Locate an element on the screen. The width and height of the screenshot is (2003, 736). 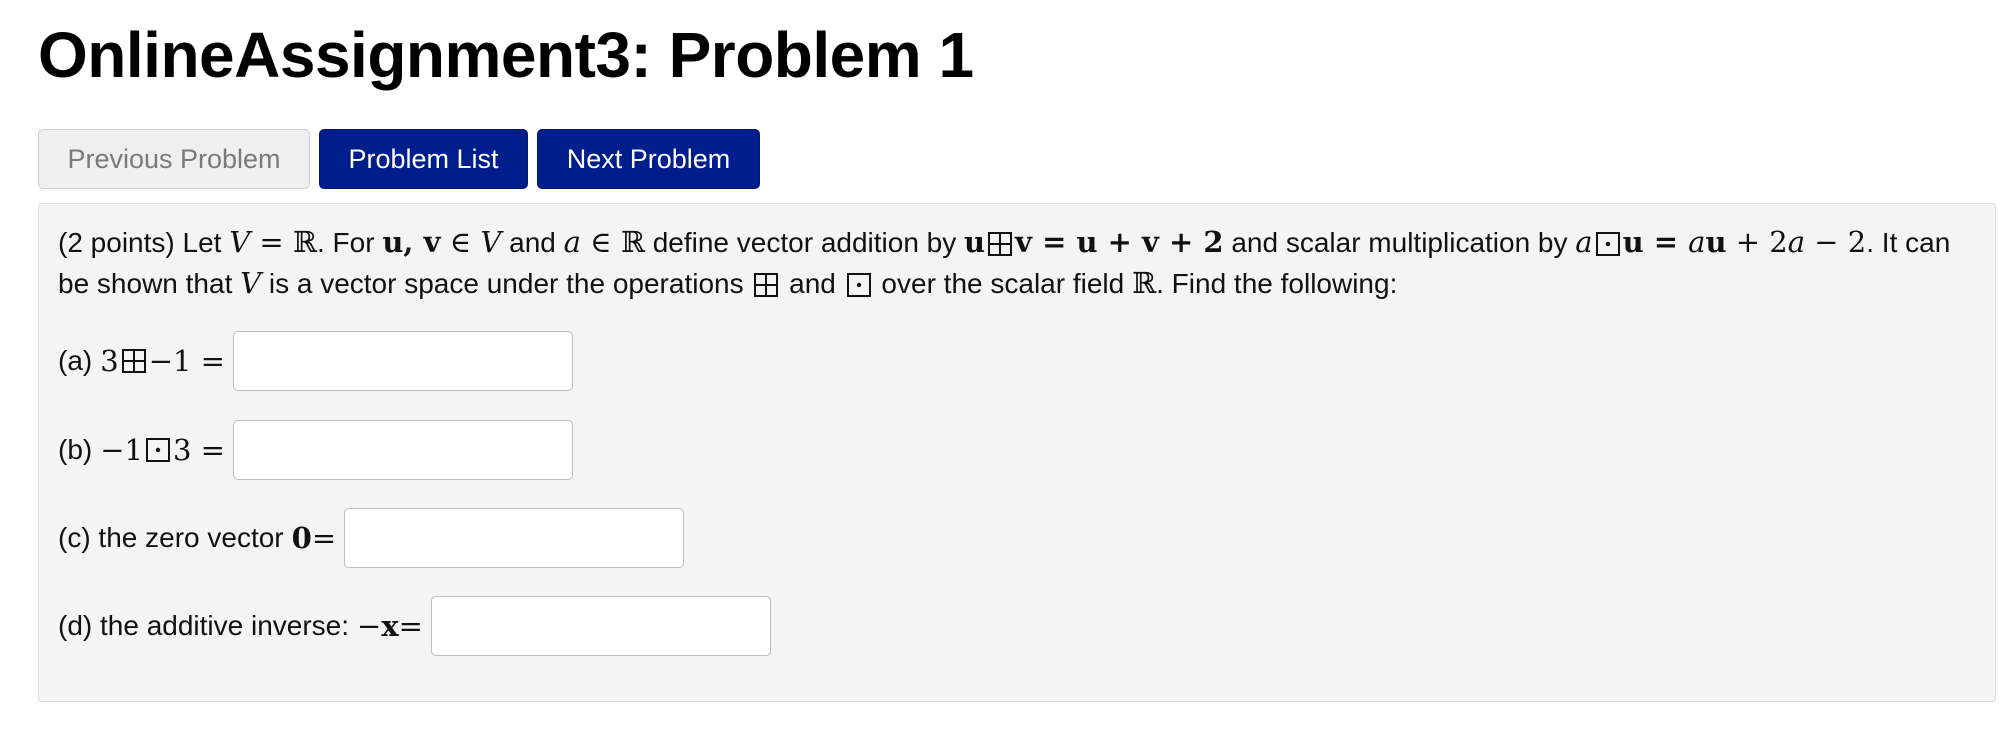
part-b-right: 3 = is located at coordinates (198, 450).